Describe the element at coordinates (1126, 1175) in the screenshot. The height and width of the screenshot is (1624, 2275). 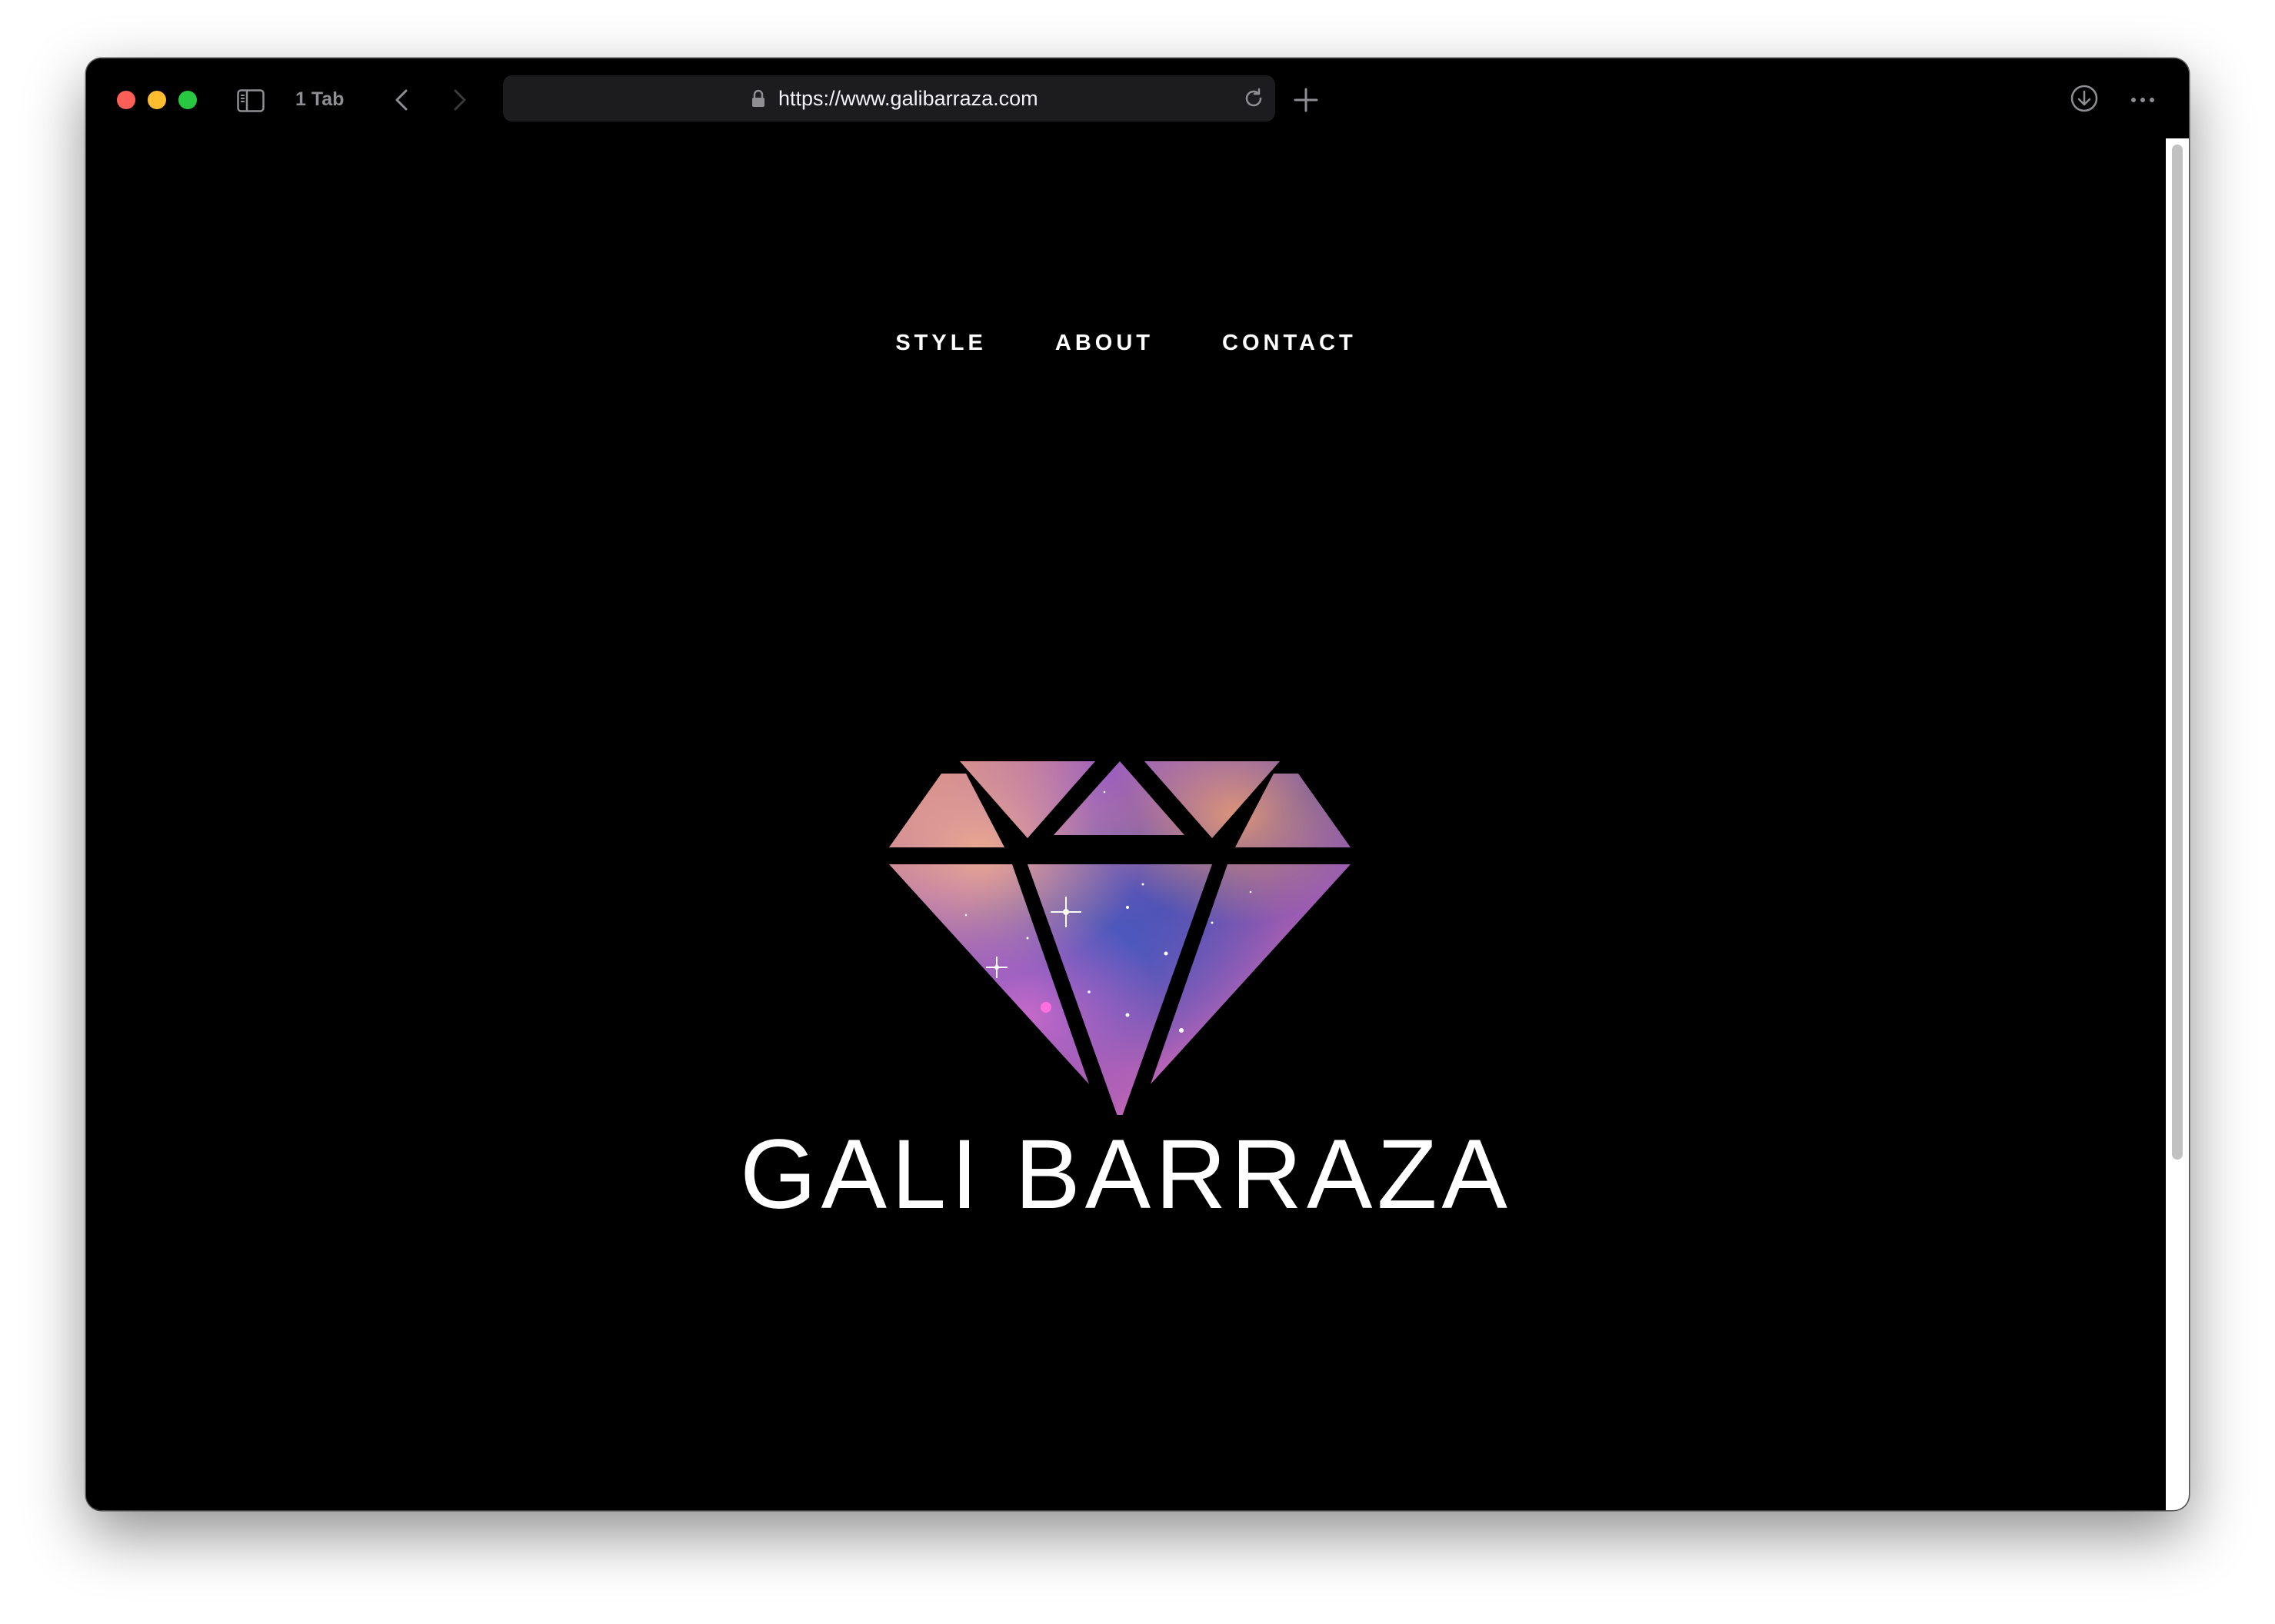
I see `brand-name-heading: GALI BARRAZA` at that location.